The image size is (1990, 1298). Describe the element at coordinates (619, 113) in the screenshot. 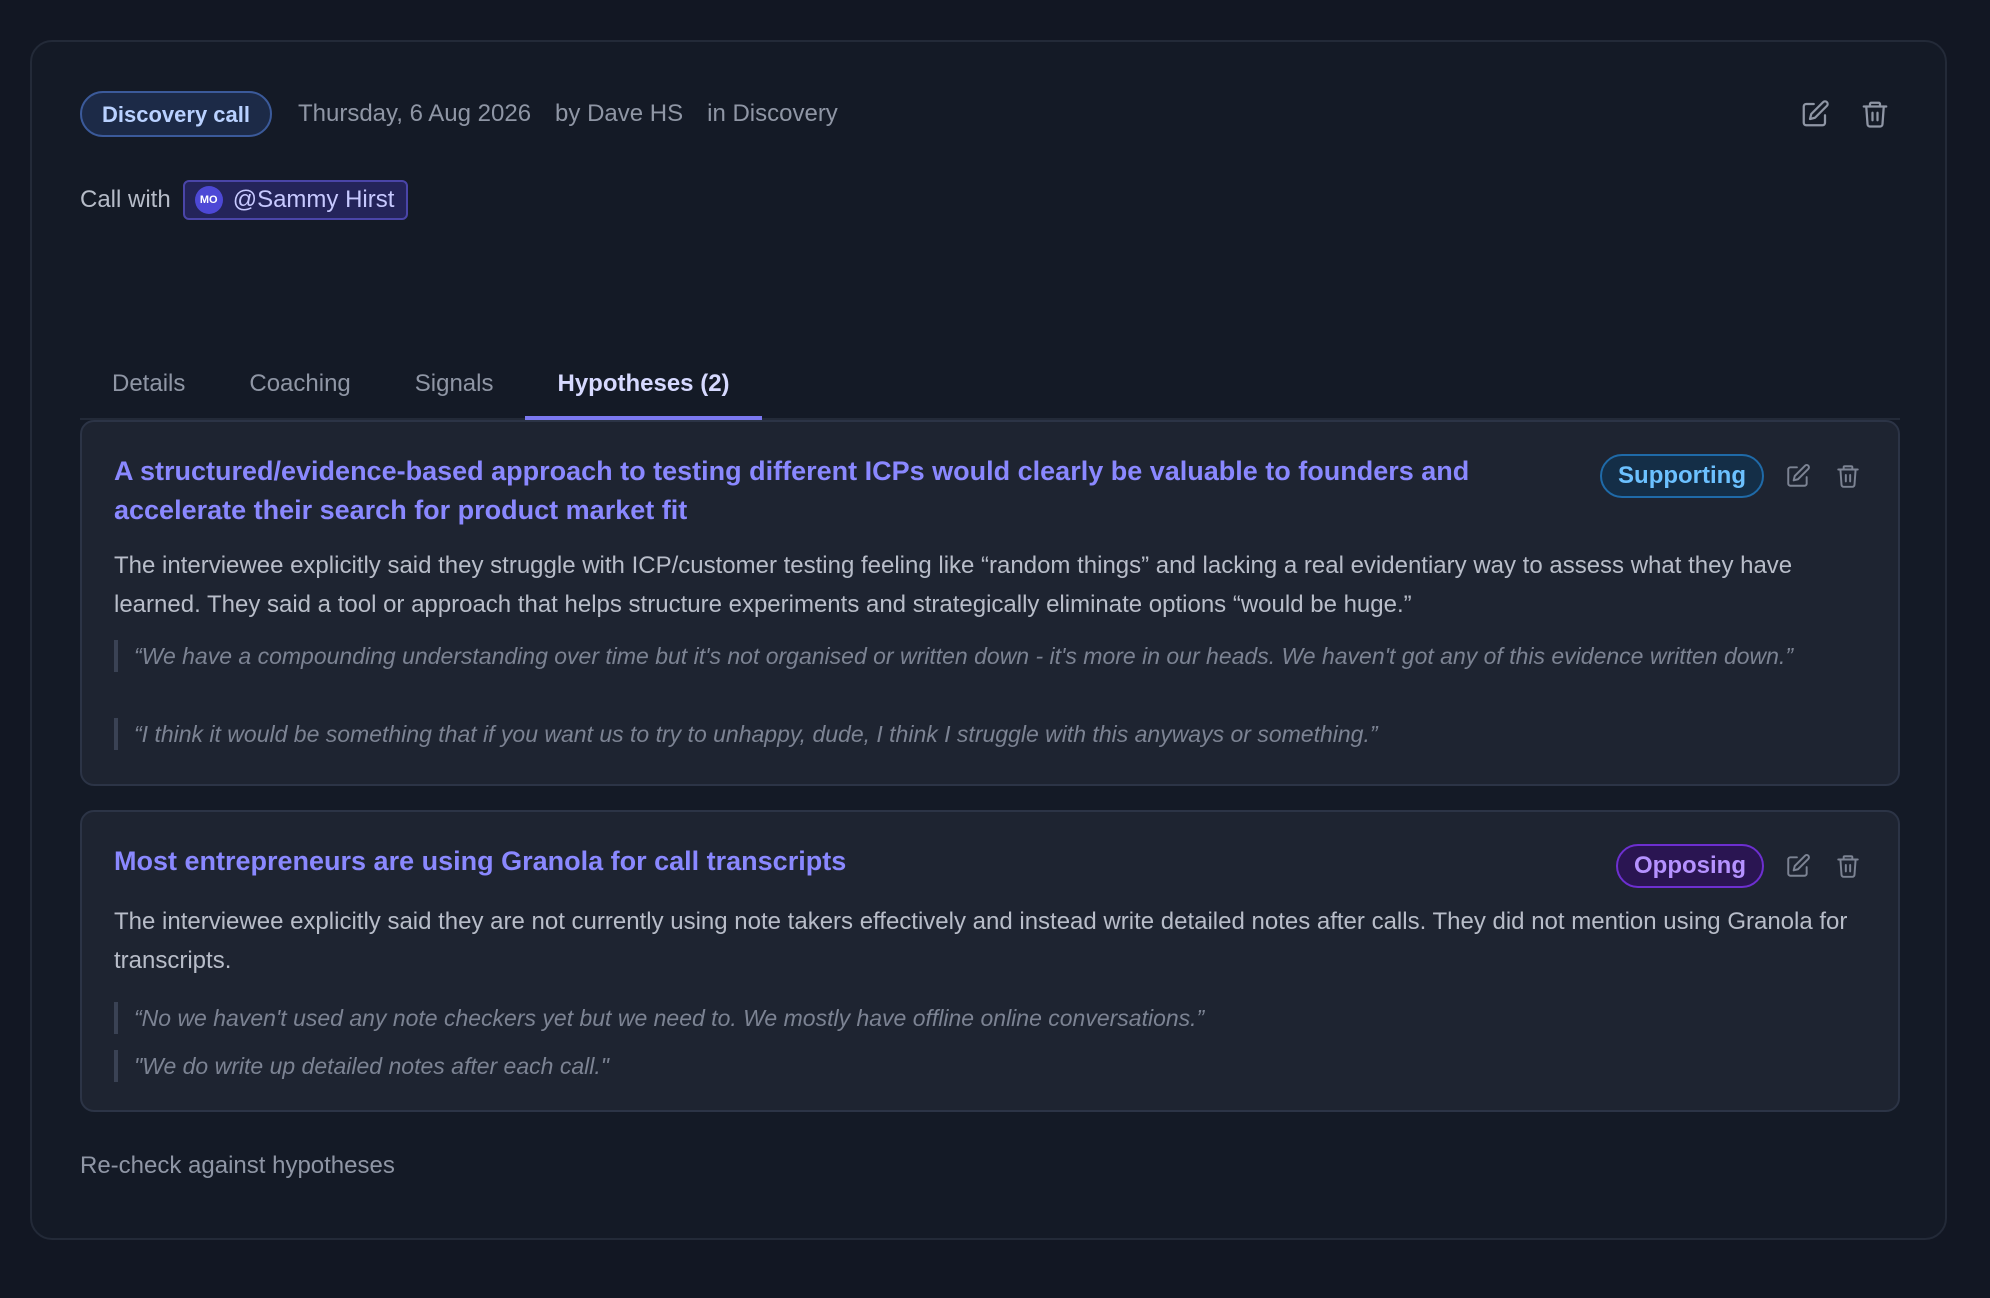

I see `call-author: by Dave HS` at that location.